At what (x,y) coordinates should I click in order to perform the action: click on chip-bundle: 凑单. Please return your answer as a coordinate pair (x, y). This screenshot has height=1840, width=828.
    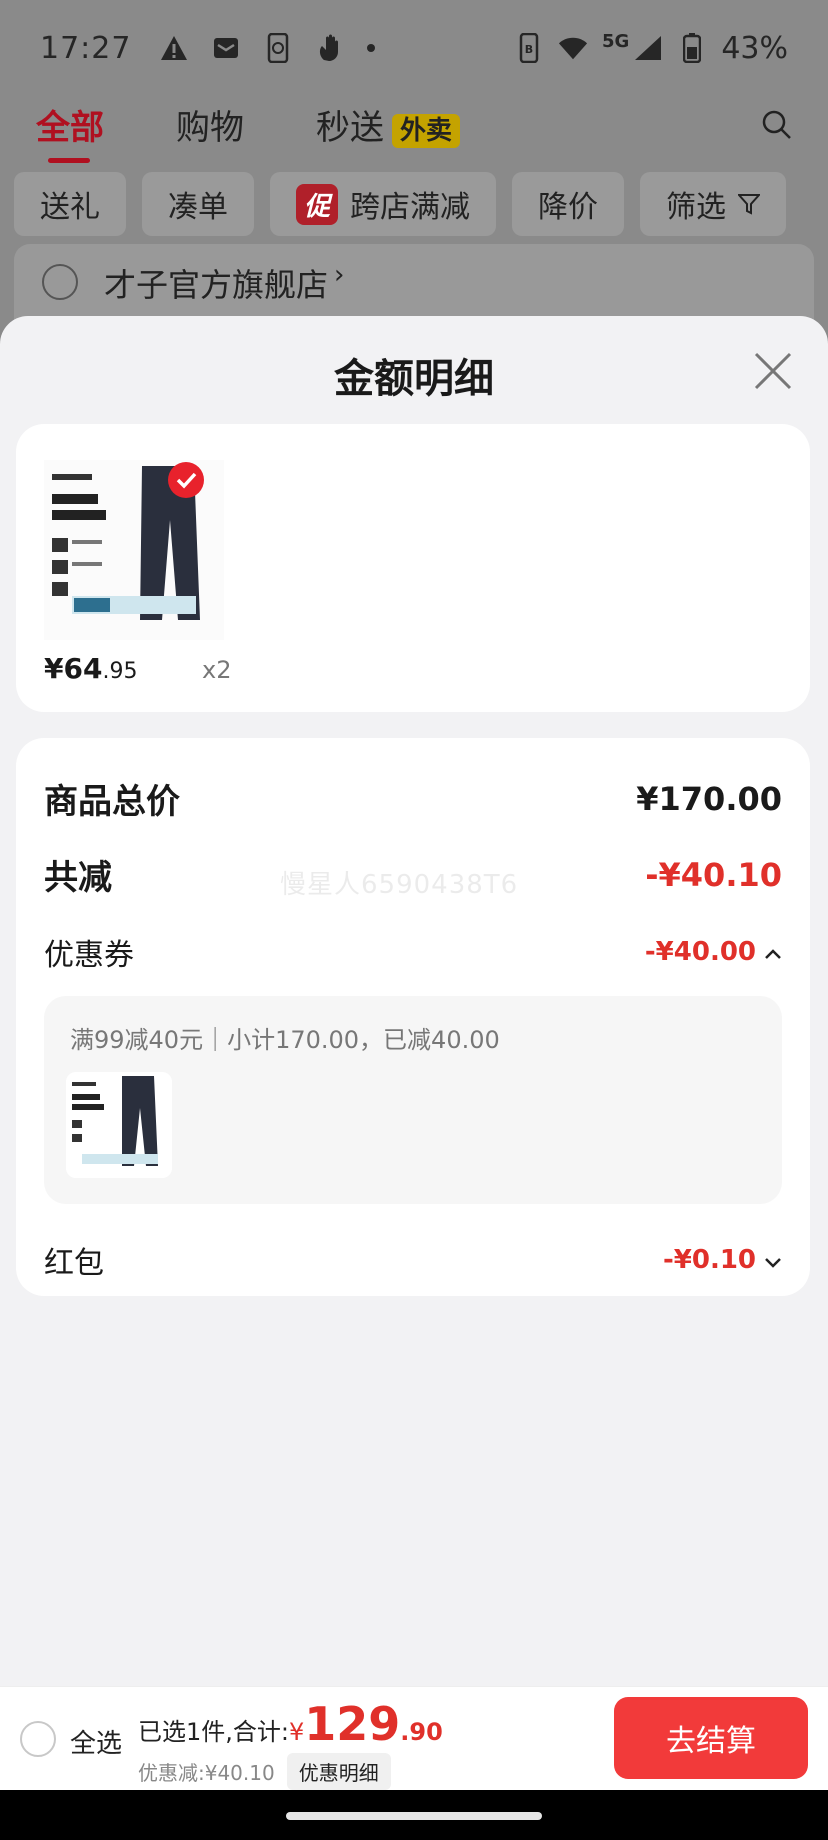
    Looking at the image, I should click on (198, 204).